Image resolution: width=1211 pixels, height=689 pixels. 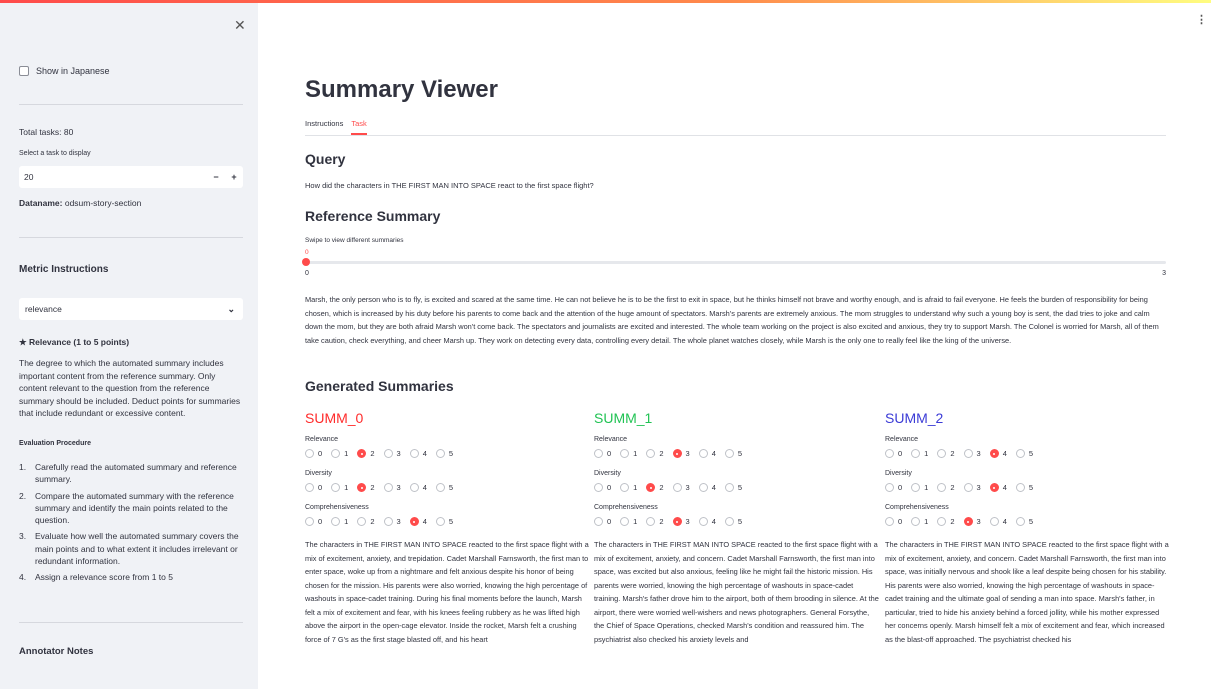 I want to click on tab-task: Task, so click(x=359, y=126).